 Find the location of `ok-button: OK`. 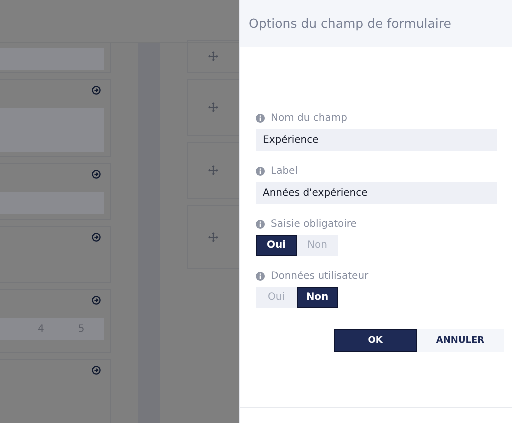

ok-button: OK is located at coordinates (375, 340).